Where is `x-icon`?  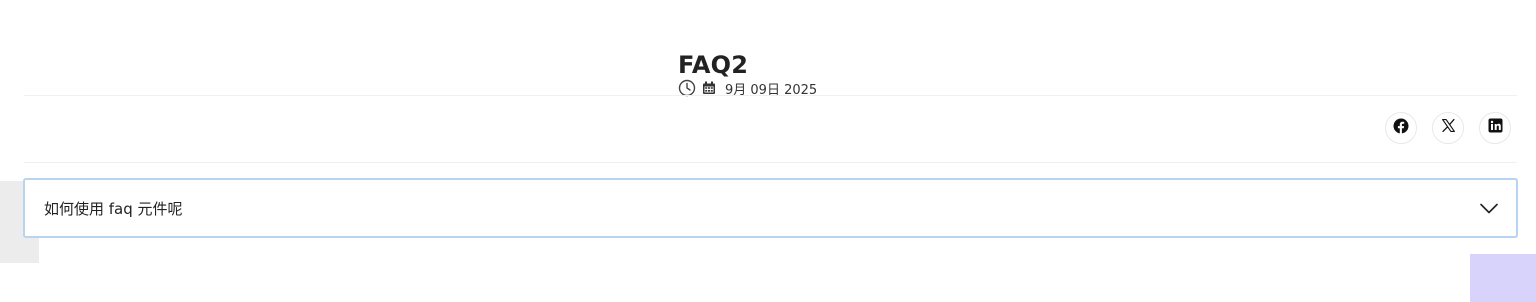 x-icon is located at coordinates (1448, 127).